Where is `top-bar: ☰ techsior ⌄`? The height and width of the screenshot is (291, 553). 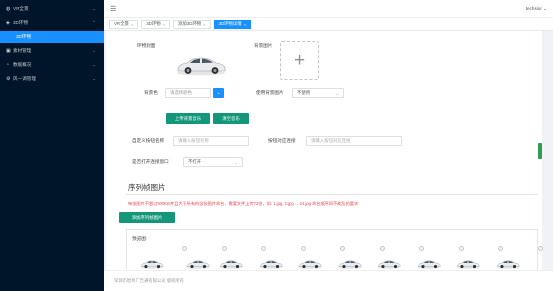 top-bar: ☰ techsior ⌄ is located at coordinates (328, 8).